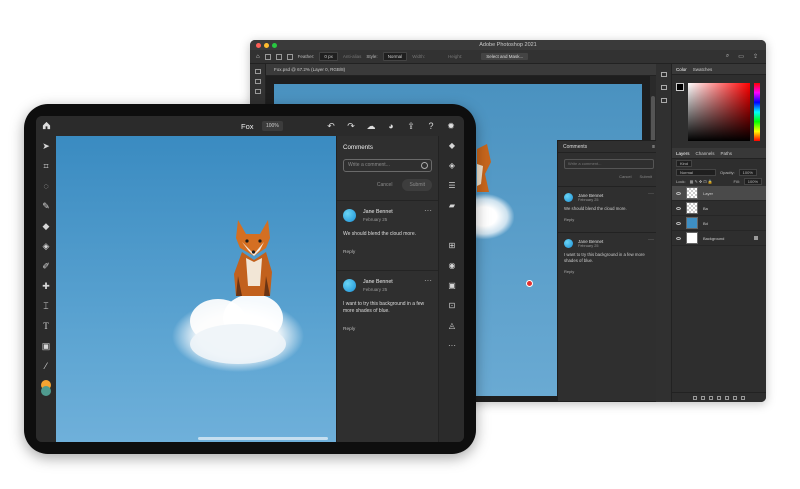  What do you see at coordinates (757, 112) in the screenshot?
I see `hue-slider` at bounding box center [757, 112].